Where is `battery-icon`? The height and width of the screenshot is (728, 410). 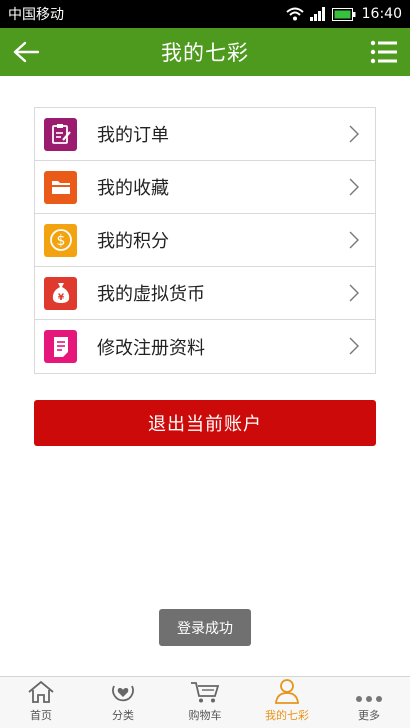 battery-icon is located at coordinates (343, 14).